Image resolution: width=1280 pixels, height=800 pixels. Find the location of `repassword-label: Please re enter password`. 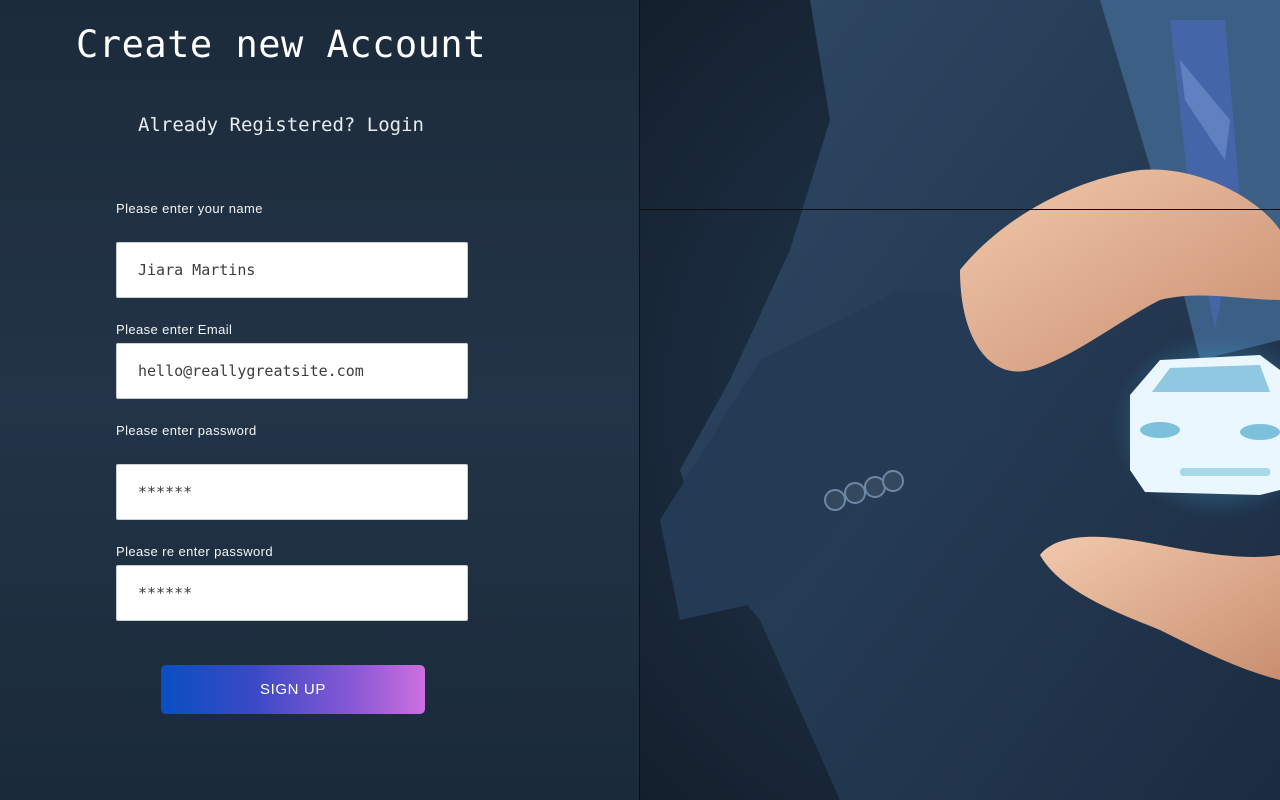

repassword-label: Please re enter password is located at coordinates (195, 551).